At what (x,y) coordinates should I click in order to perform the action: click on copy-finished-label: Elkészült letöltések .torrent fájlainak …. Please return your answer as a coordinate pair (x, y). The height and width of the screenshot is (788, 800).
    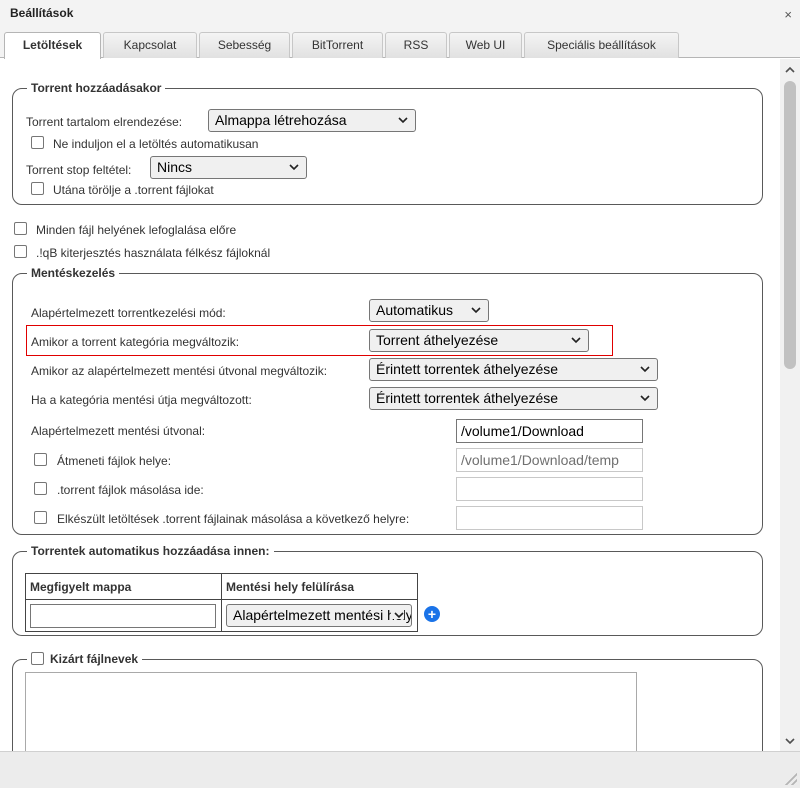
    Looking at the image, I should click on (233, 519).